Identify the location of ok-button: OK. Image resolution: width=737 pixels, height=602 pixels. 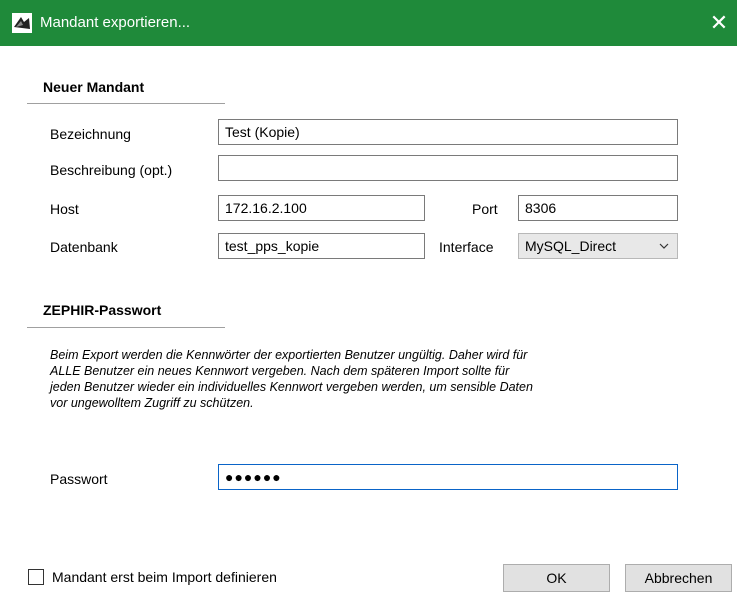
(556, 578).